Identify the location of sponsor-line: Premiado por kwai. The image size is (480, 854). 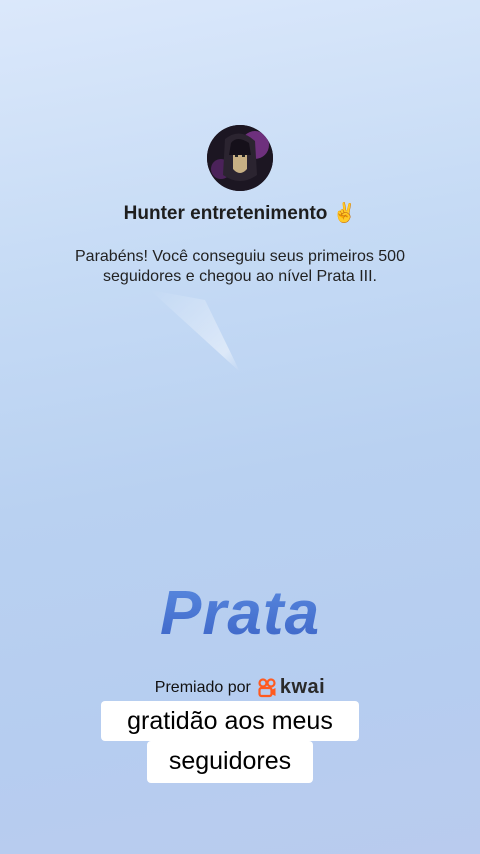
(240, 687).